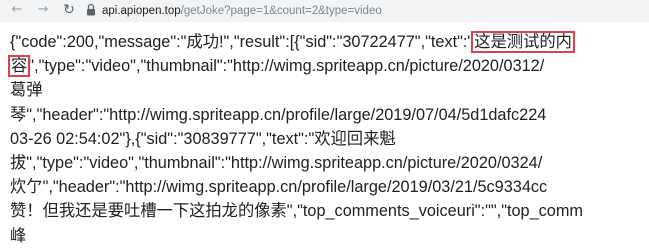 This screenshot has height=248, width=649. What do you see at coordinates (26, 90) in the screenshot?
I see `json-text: 葛弹` at bounding box center [26, 90].